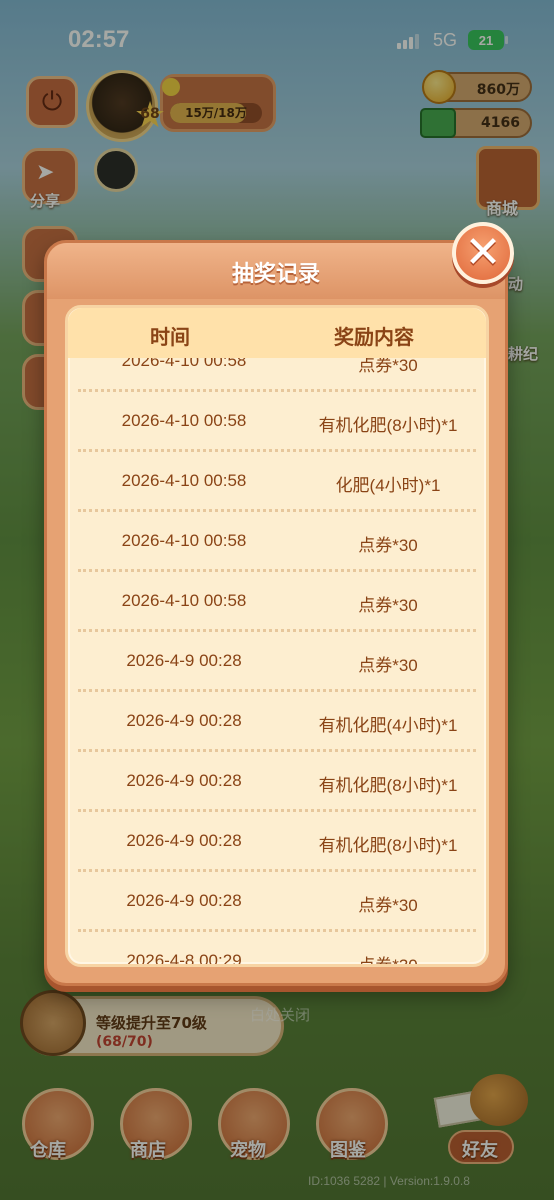 The image size is (554, 1200). I want to click on close-button: ✕, so click(483, 253).